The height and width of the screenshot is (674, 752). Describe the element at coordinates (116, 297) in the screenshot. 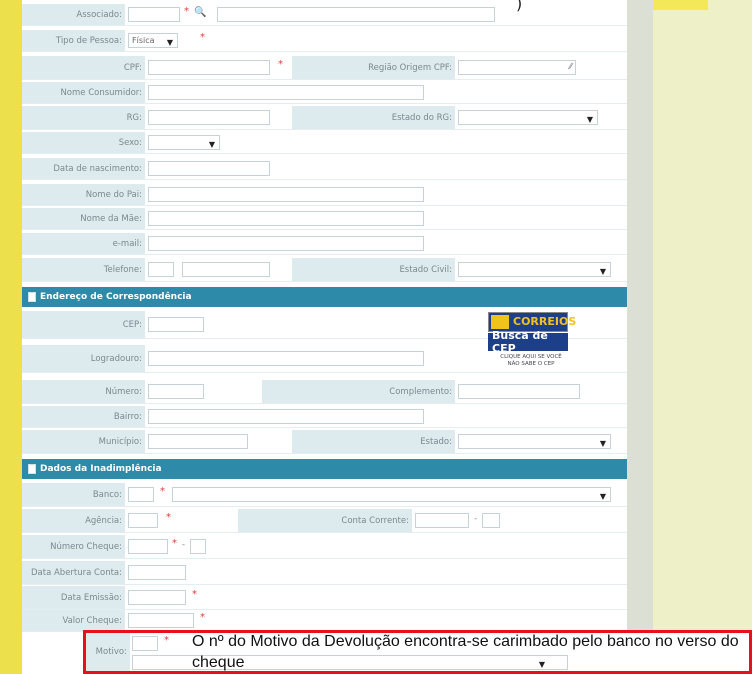

I see `section-endereco-title: Endereço de Correspondência` at that location.